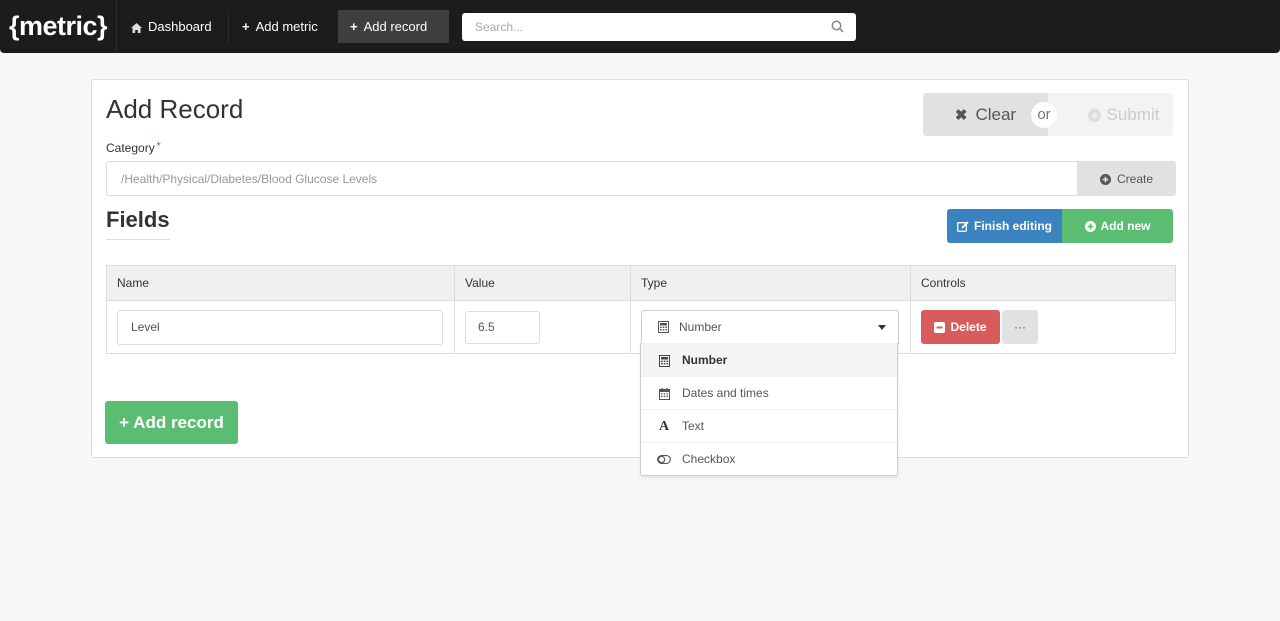 Image resolution: width=1280 pixels, height=621 pixels. I want to click on toggle-icon, so click(664, 459).